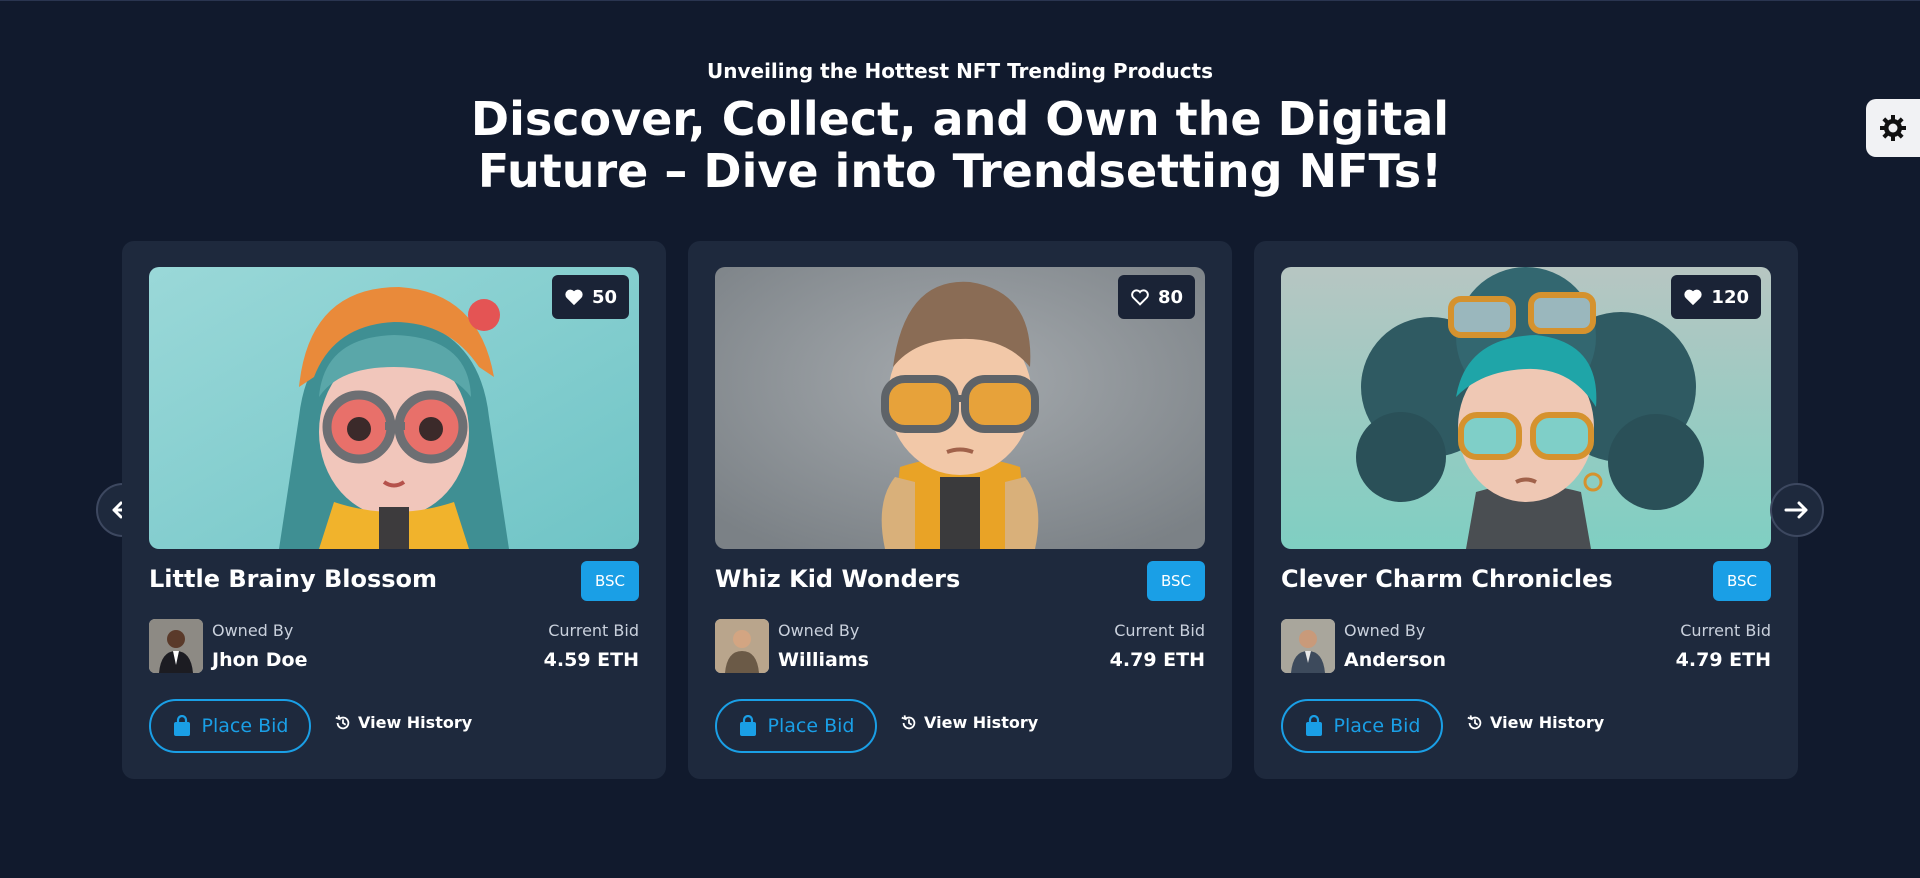  What do you see at coordinates (1395, 660) in the screenshot?
I see `owner-name: Anderson` at bounding box center [1395, 660].